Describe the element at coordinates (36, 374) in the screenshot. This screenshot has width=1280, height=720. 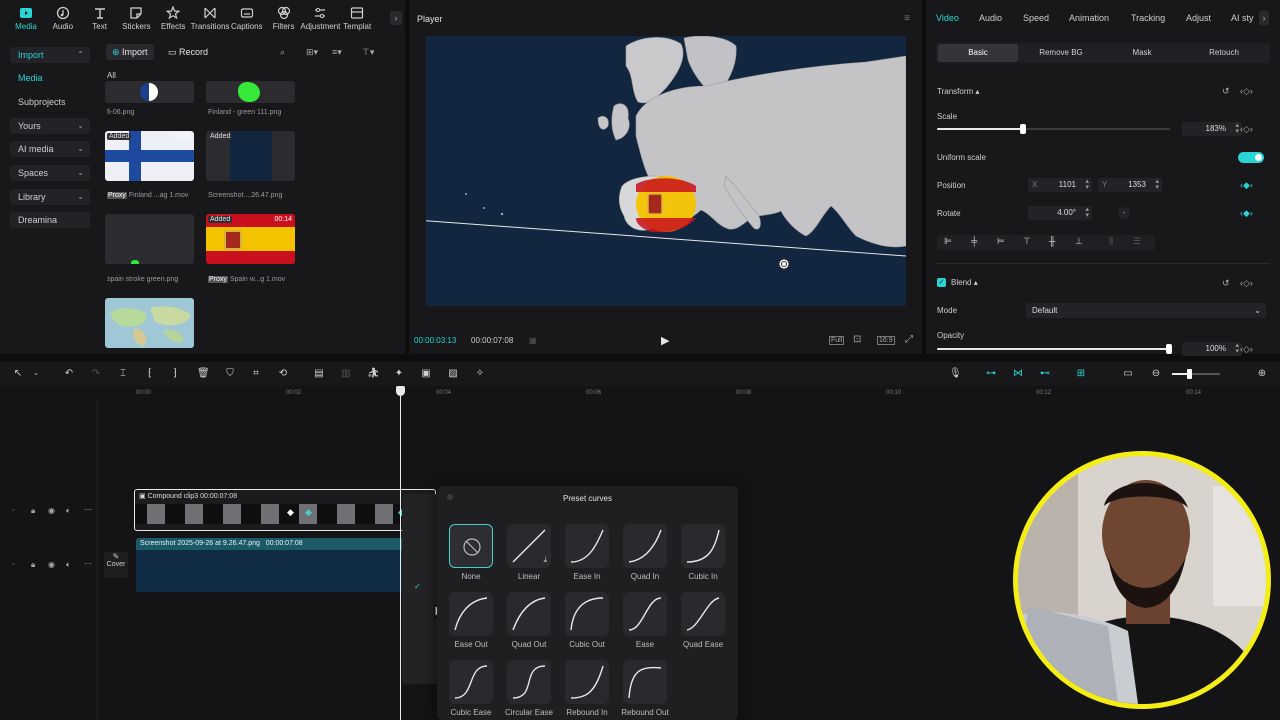
I see `chevron-down-icon: ⌄` at that location.